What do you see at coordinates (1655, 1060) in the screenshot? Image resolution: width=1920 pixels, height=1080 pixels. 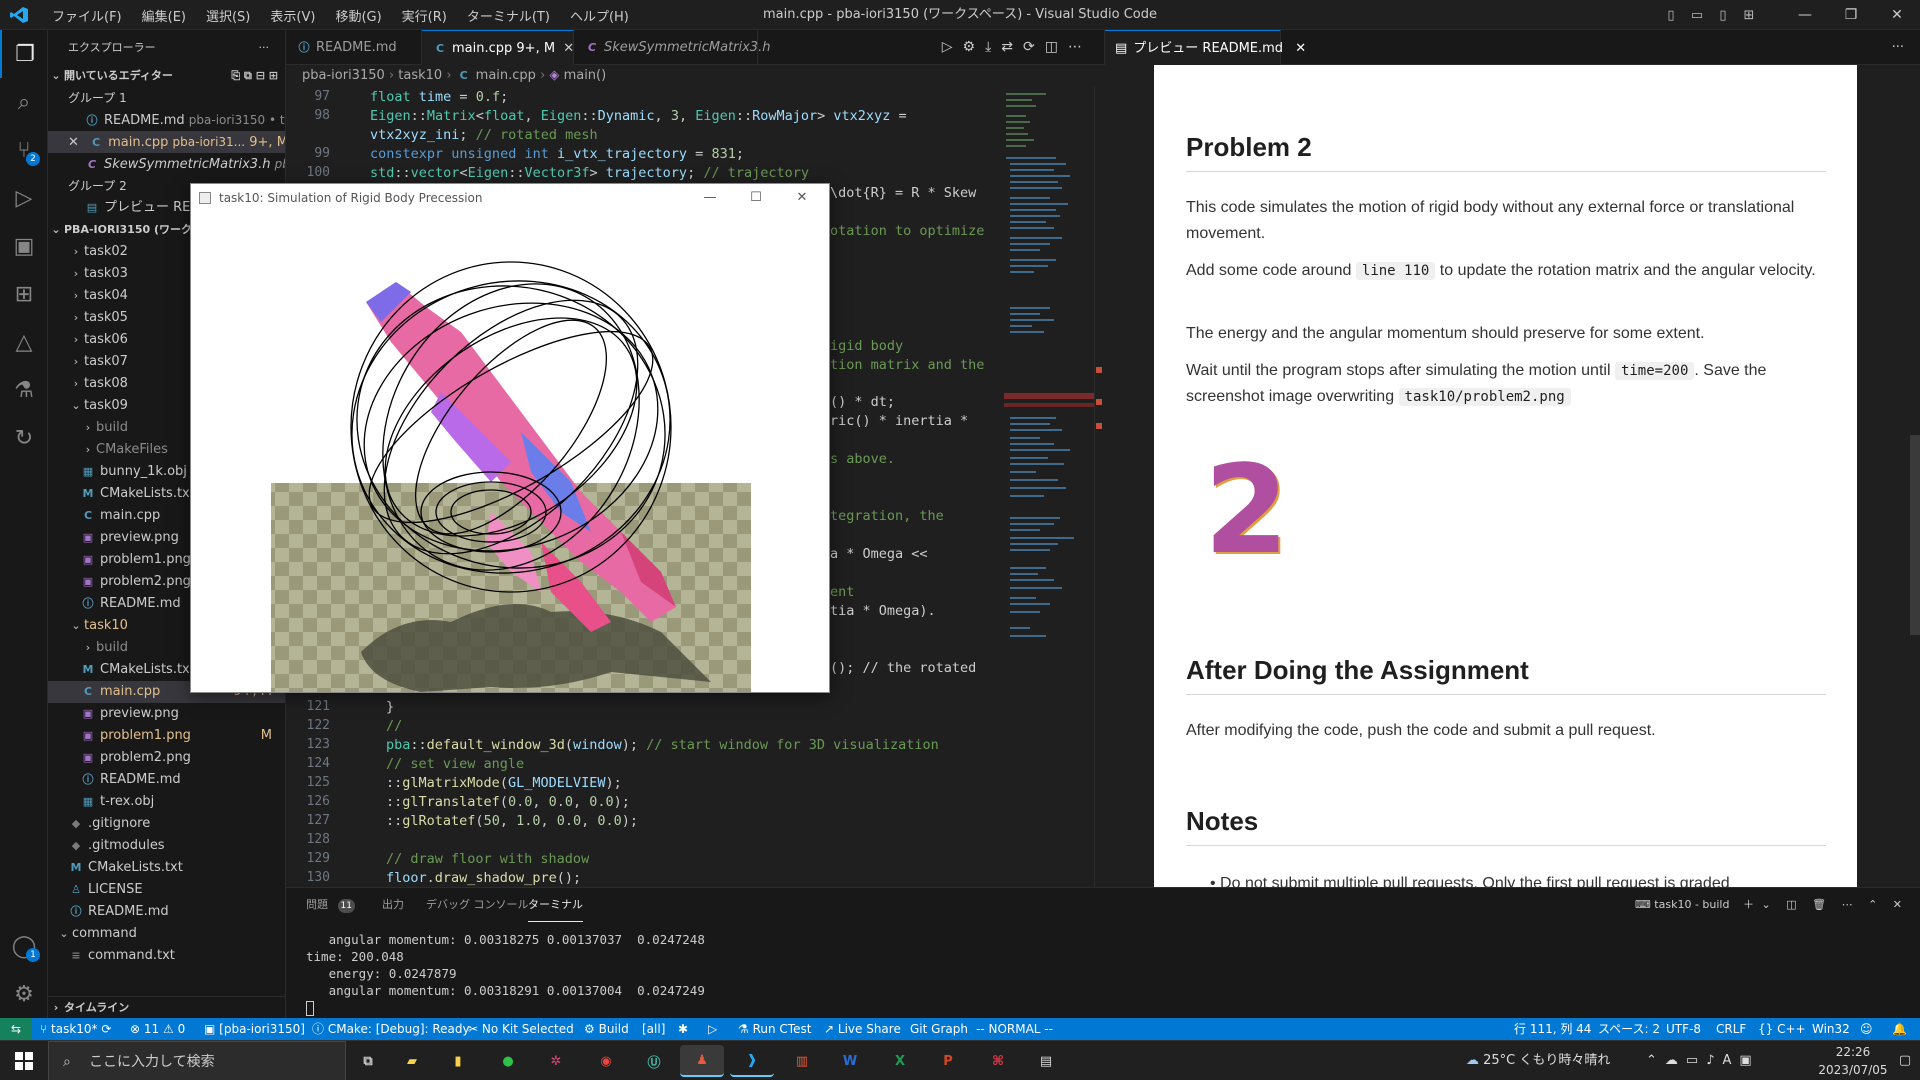 I see `chevron-up-icon: ⌃` at bounding box center [1655, 1060].